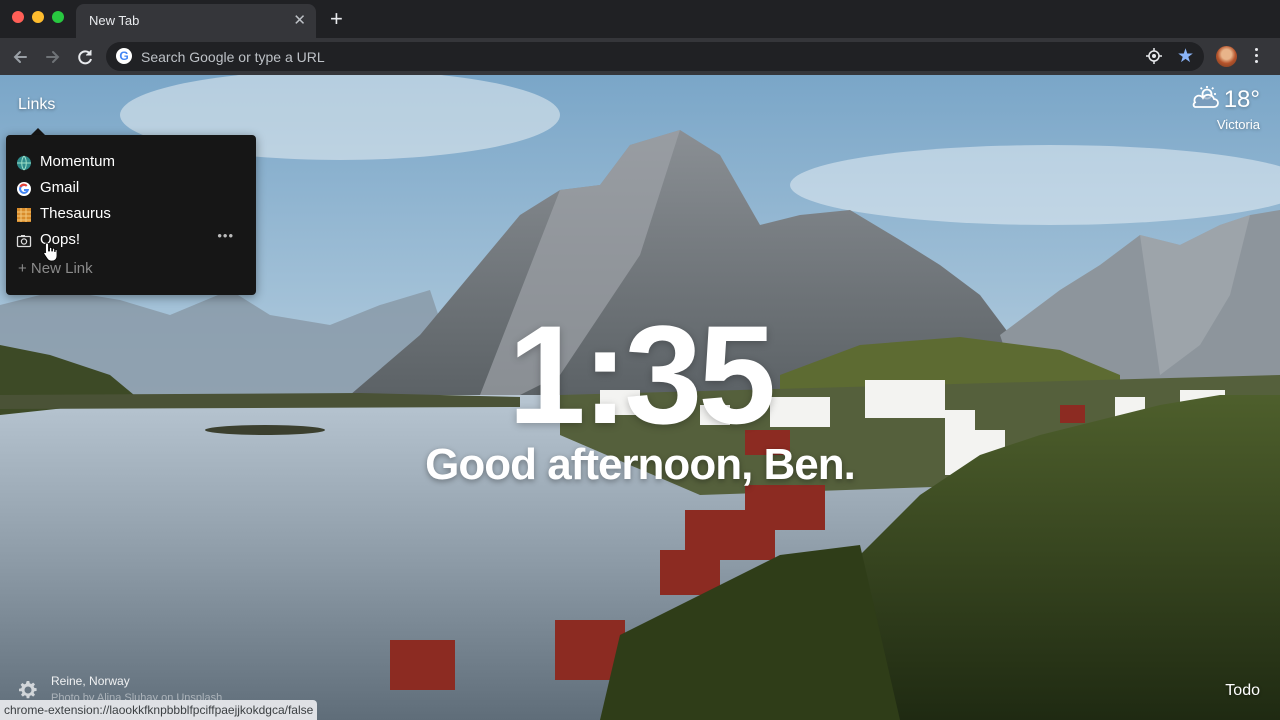  What do you see at coordinates (36, 105) in the screenshot?
I see `links-toggle: Links` at bounding box center [36, 105].